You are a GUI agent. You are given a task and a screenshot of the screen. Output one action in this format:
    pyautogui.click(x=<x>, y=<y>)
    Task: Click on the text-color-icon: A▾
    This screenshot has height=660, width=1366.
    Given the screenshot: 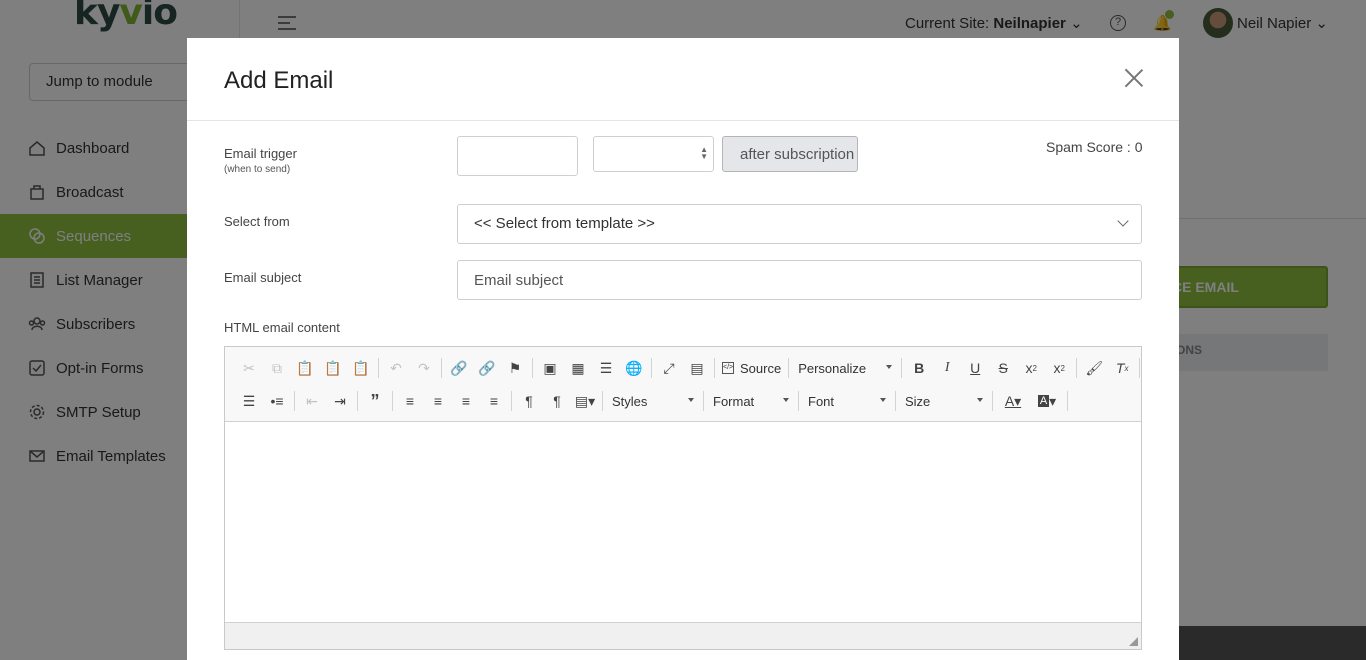 What is the action you would take?
    pyautogui.click(x=1013, y=401)
    